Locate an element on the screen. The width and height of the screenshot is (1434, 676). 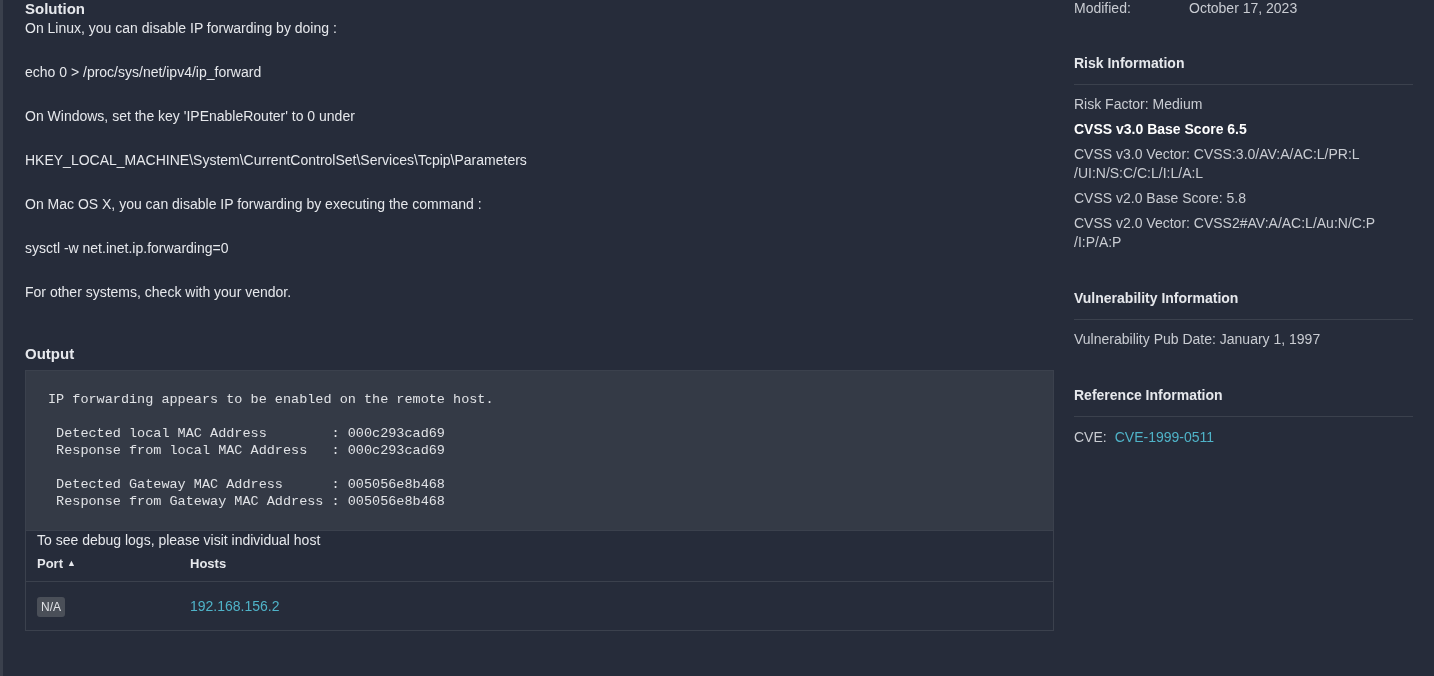
column-header: Hosts is located at coordinates (208, 563).